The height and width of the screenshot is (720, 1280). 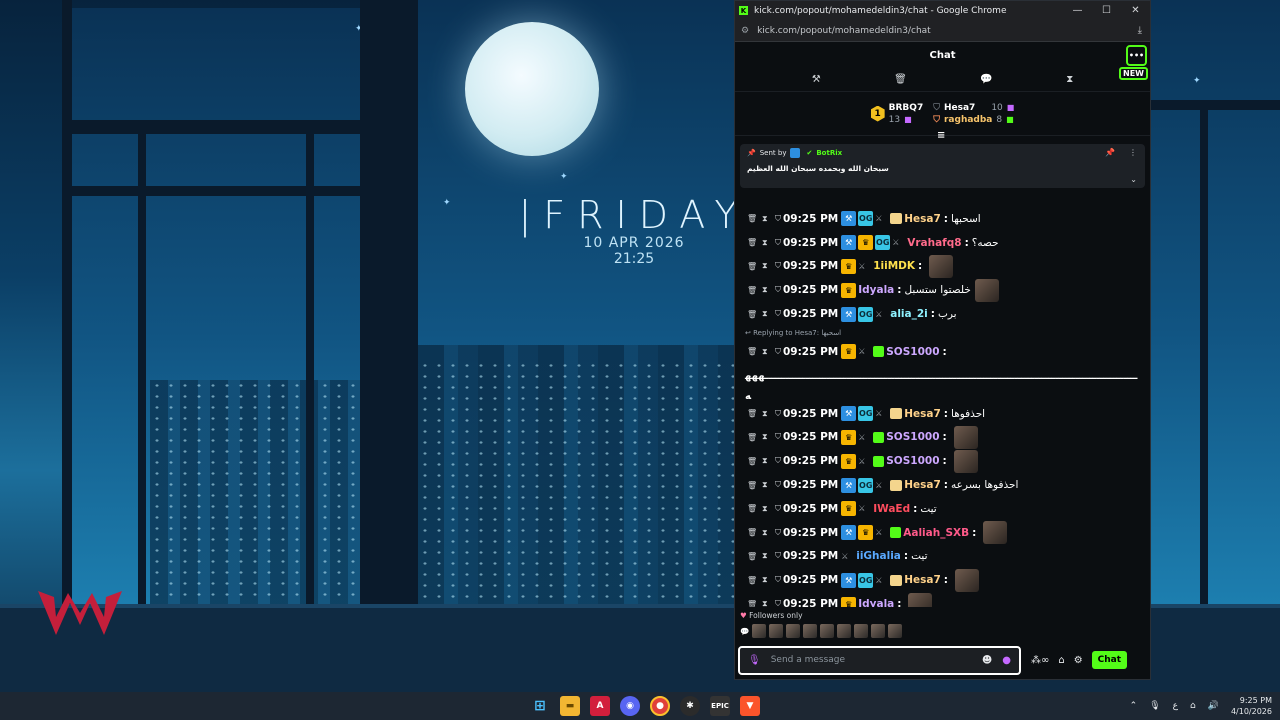 I want to click on close-icon: ✕, so click(x=1135, y=10).